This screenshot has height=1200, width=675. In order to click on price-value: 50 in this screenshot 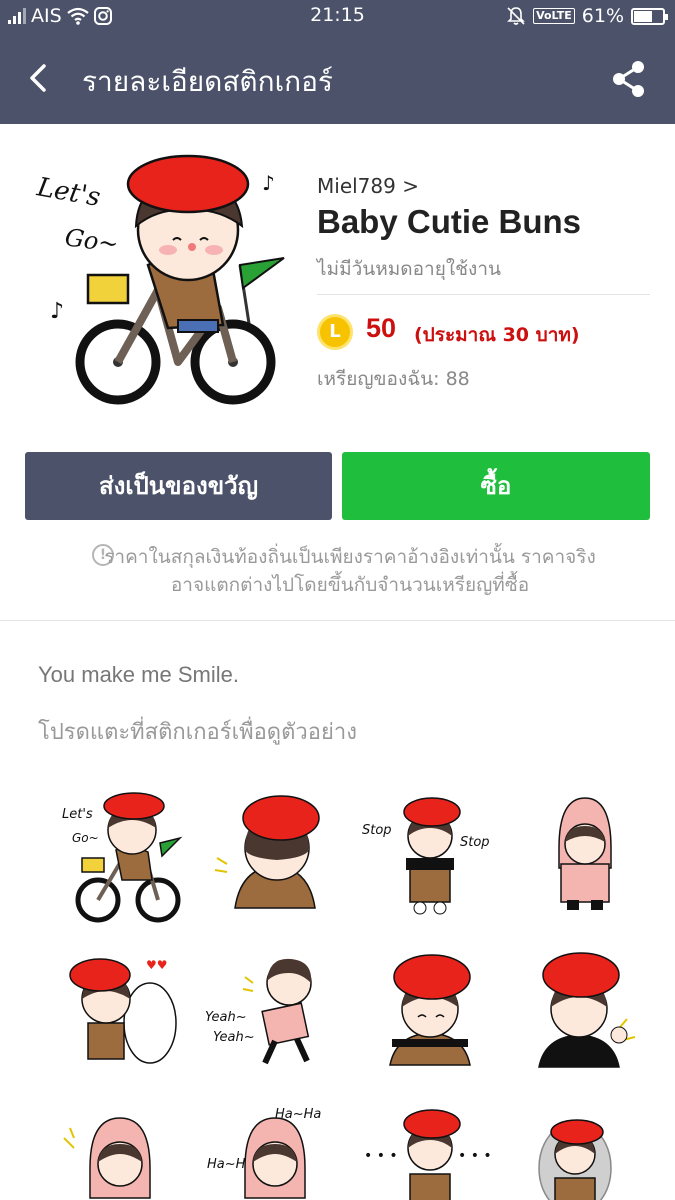, I will do `click(381, 328)`.